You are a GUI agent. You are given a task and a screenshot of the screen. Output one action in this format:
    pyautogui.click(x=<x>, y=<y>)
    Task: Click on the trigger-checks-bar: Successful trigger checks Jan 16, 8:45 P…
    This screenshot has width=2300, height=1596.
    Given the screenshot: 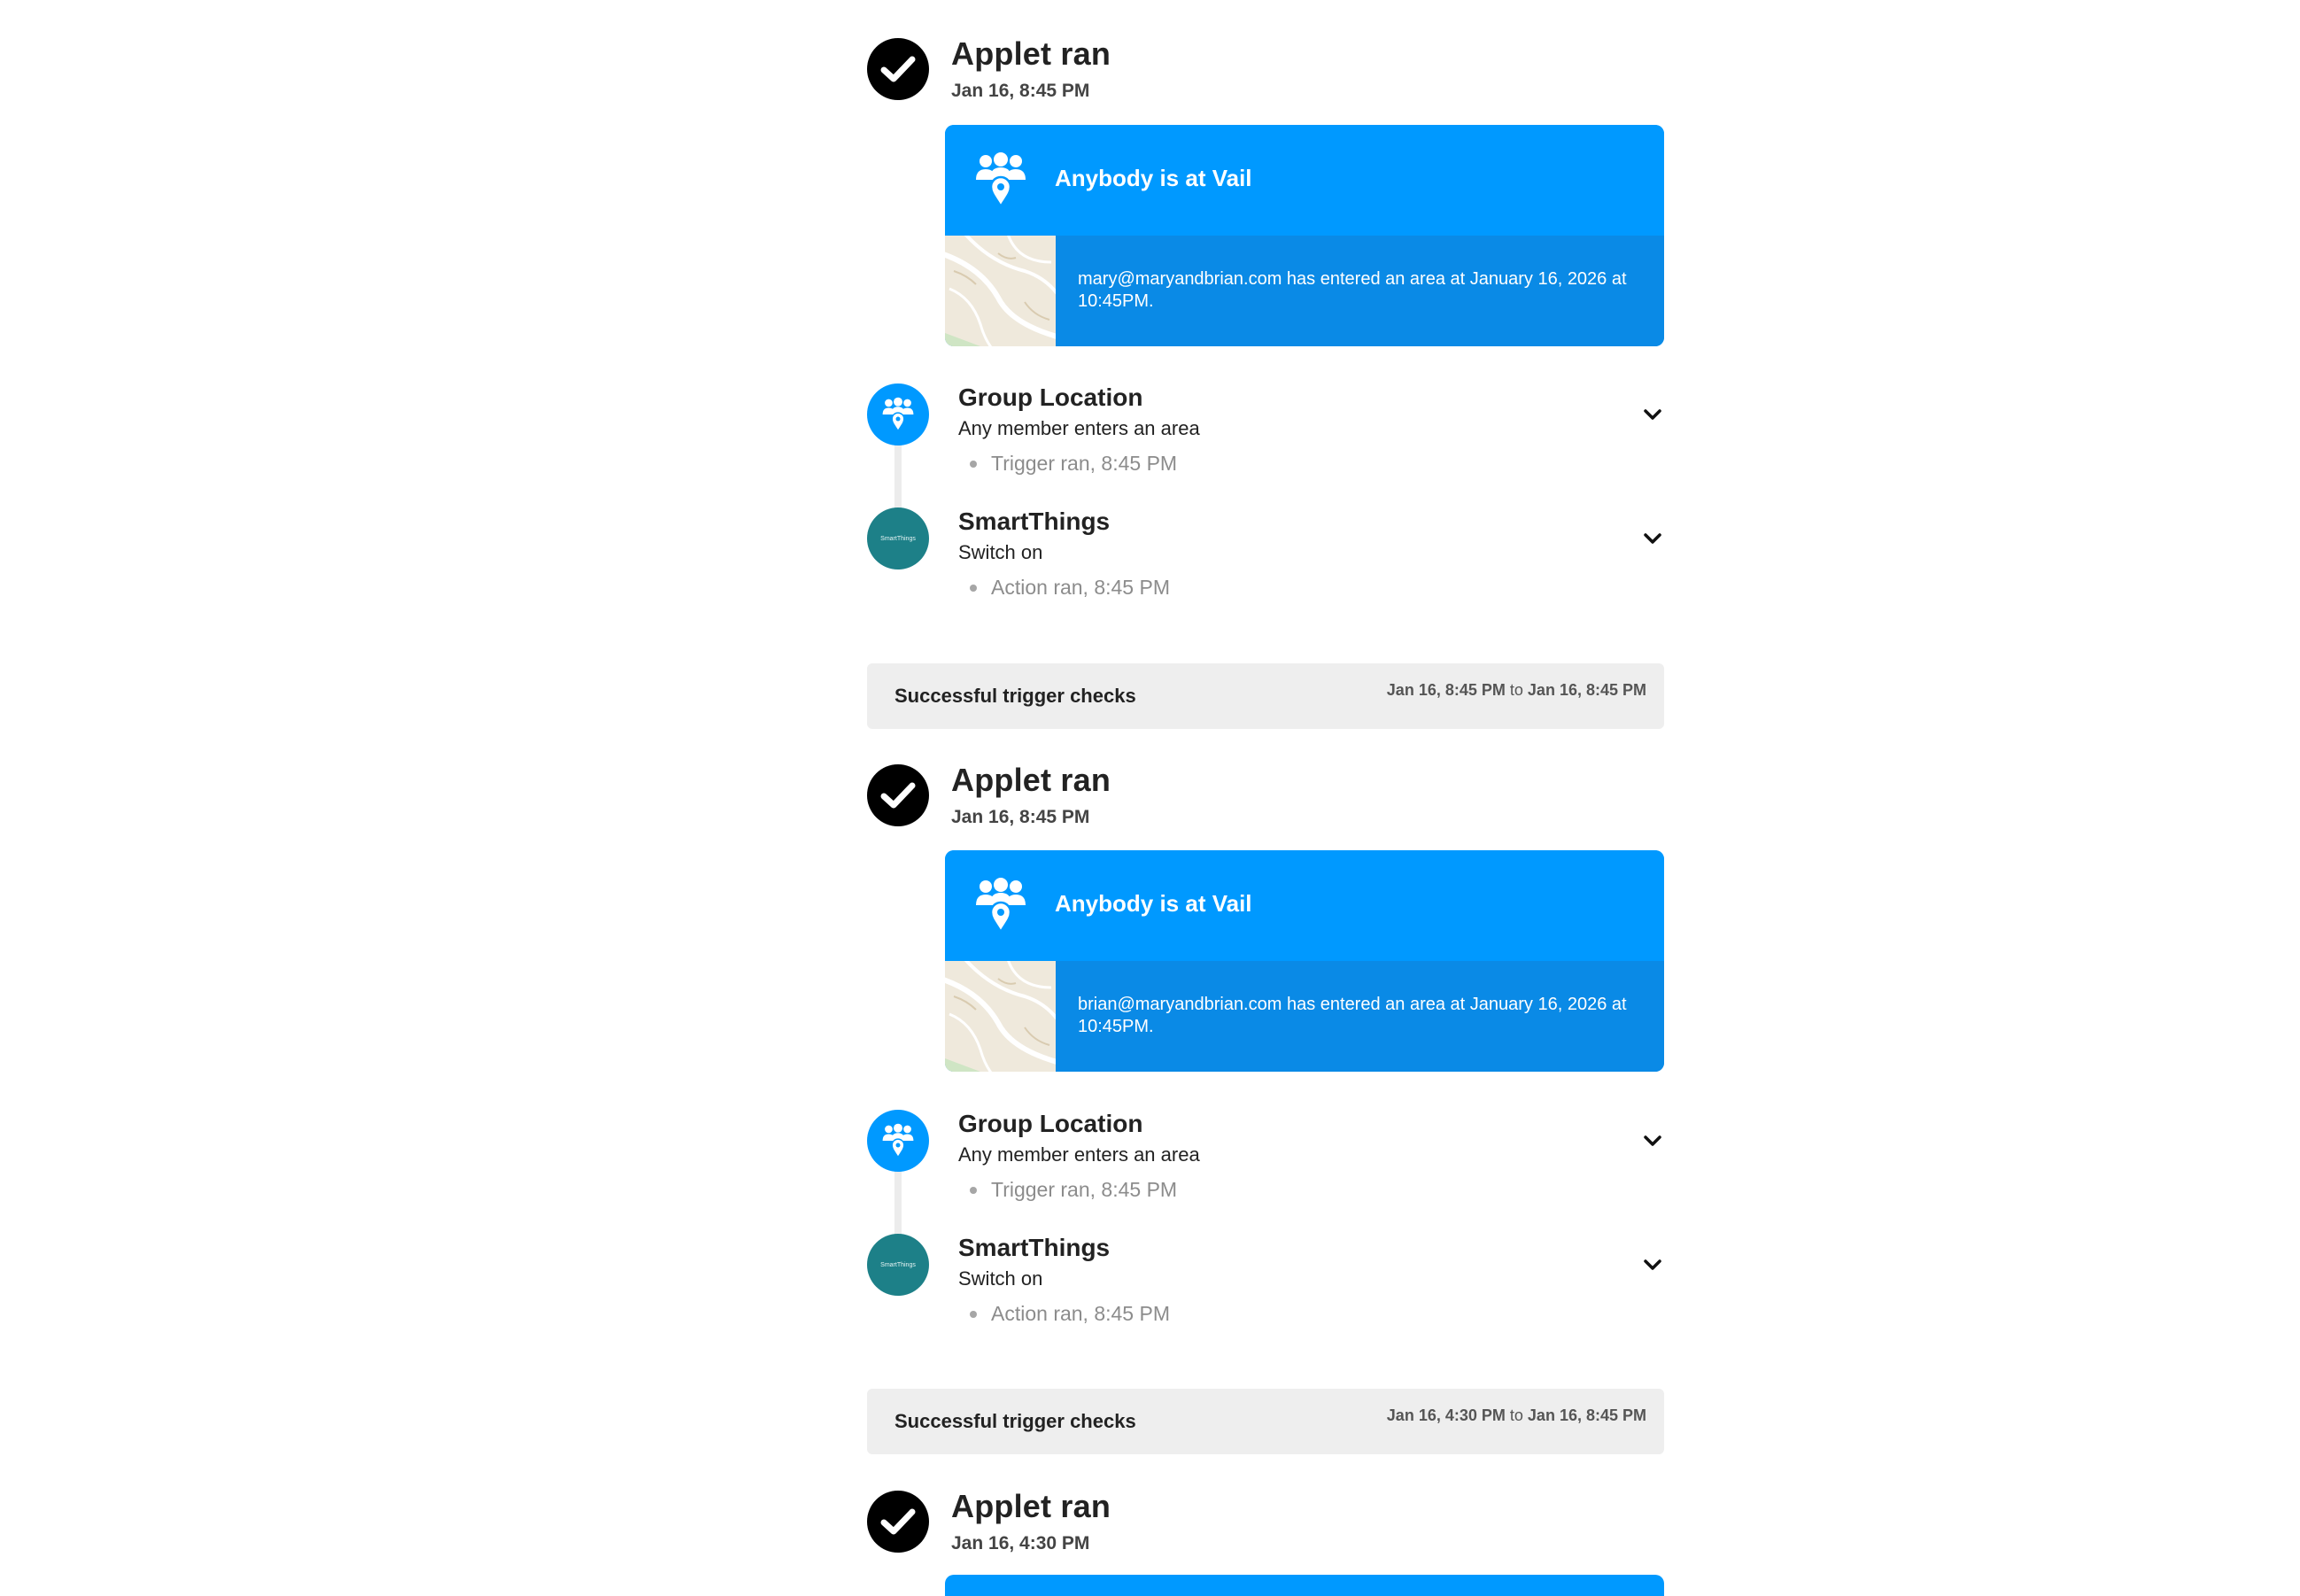 What is the action you would take?
    pyautogui.click(x=1265, y=696)
    